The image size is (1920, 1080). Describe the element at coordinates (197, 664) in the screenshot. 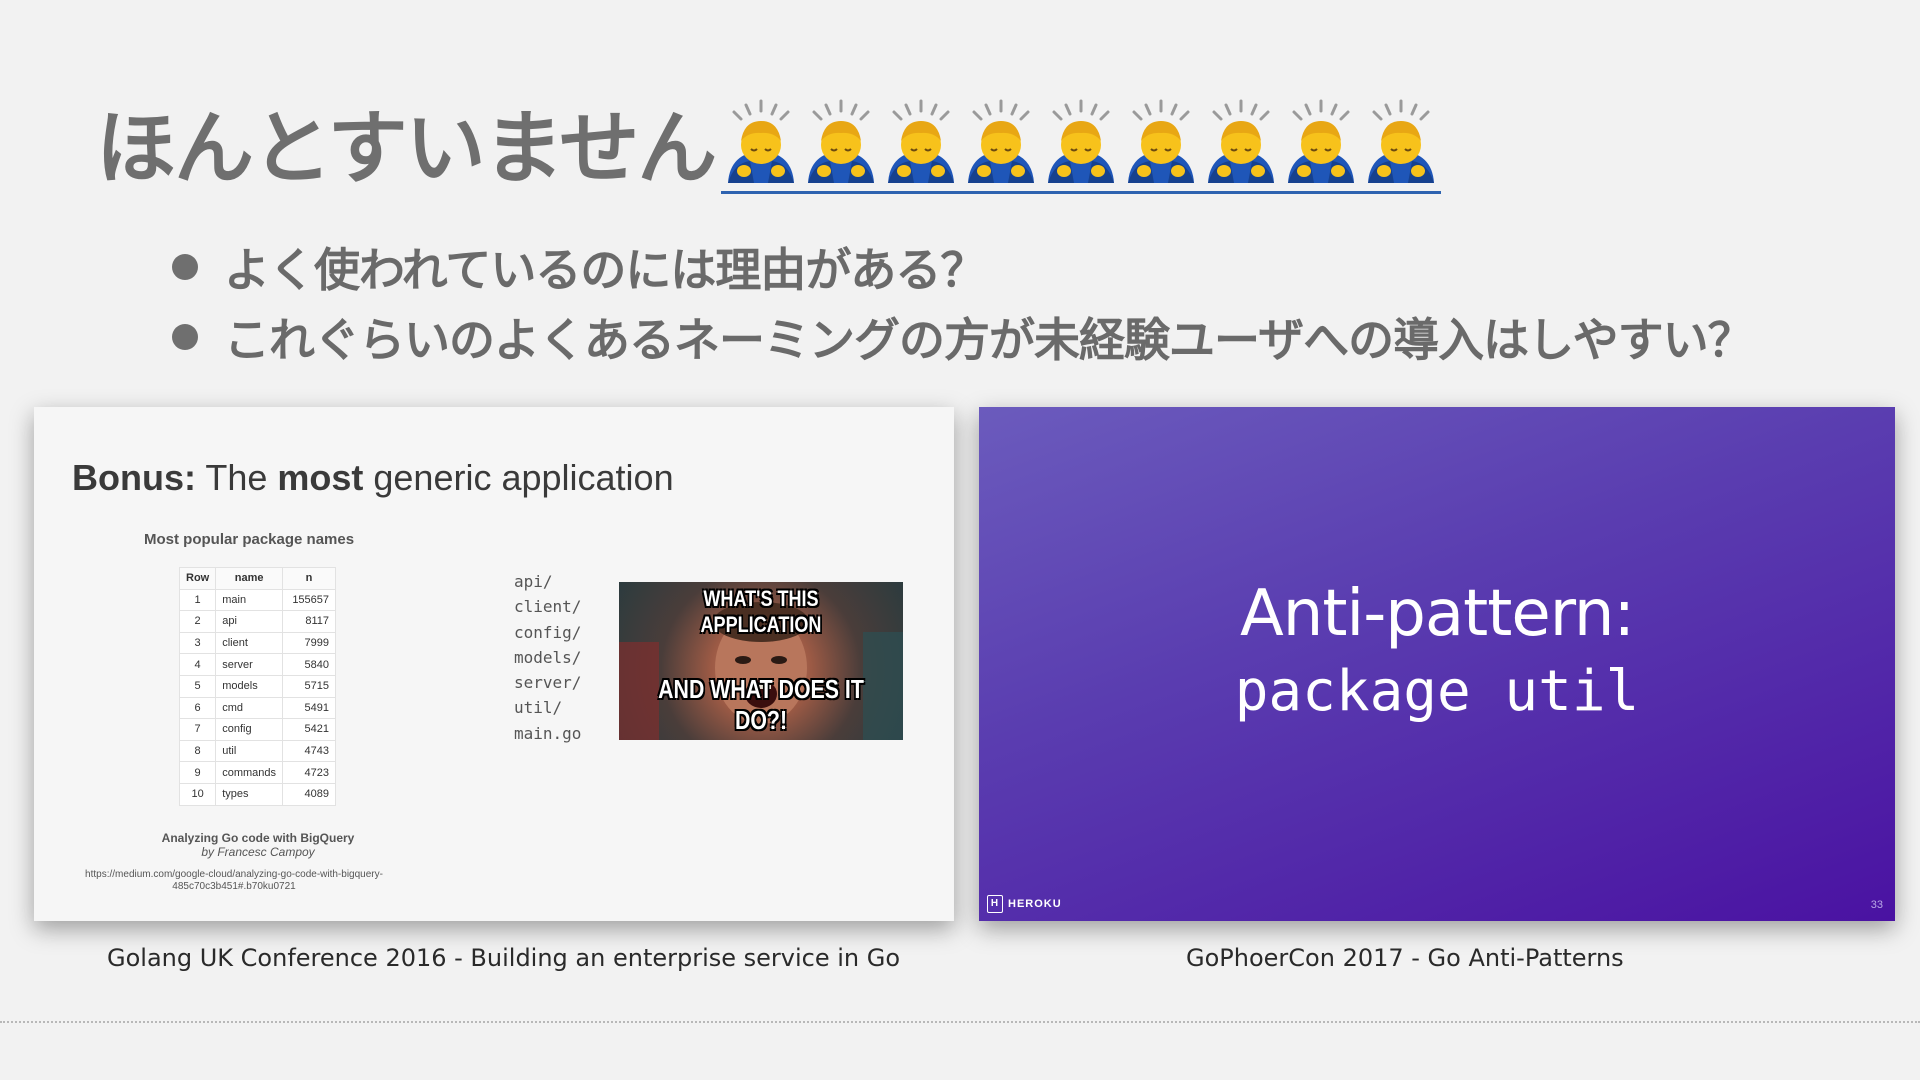

I see `table-cell: 4` at that location.